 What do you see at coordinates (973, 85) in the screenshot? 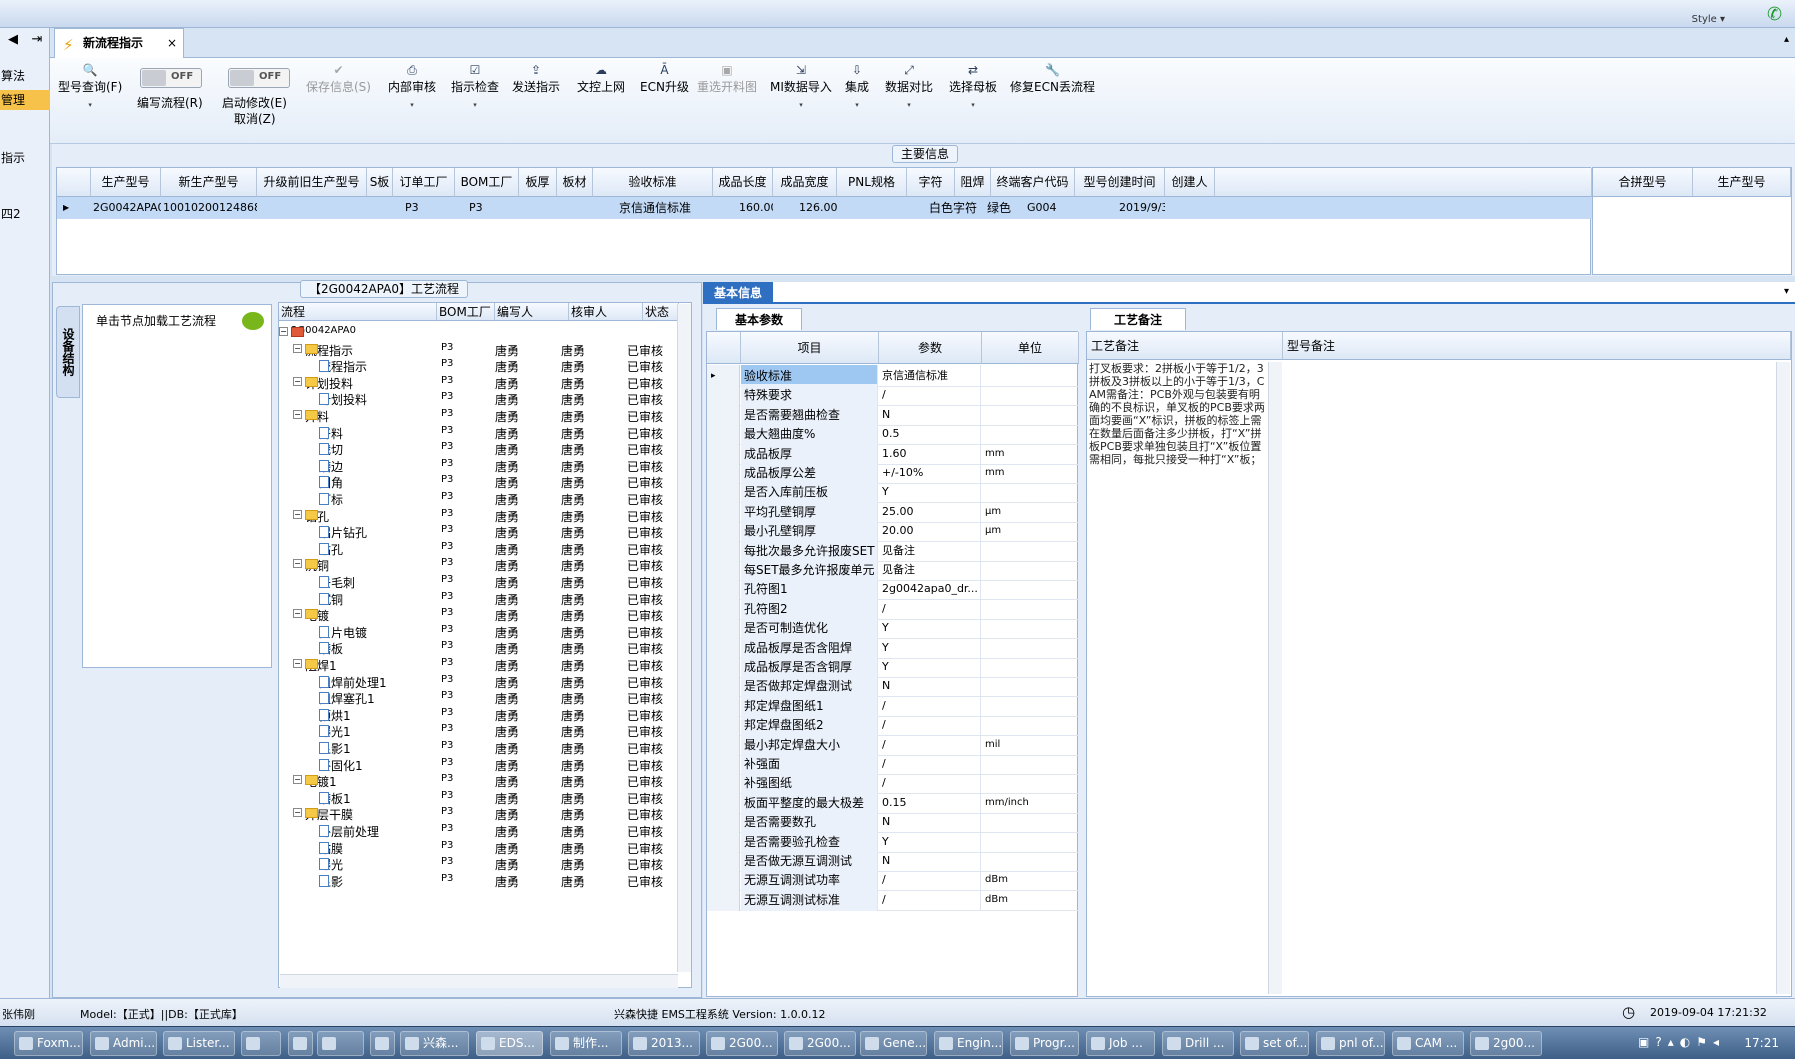
I see `choose-mother-button: ⇄ 选择母板 ▾` at bounding box center [973, 85].